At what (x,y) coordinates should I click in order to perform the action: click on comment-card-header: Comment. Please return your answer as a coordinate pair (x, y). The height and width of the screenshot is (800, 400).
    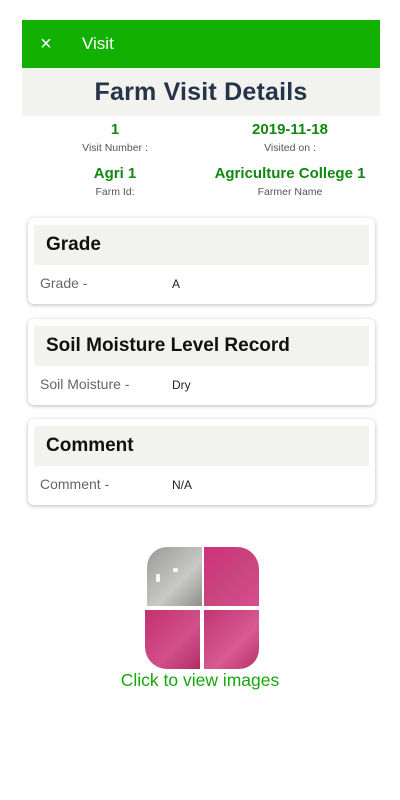
    Looking at the image, I should click on (201, 446).